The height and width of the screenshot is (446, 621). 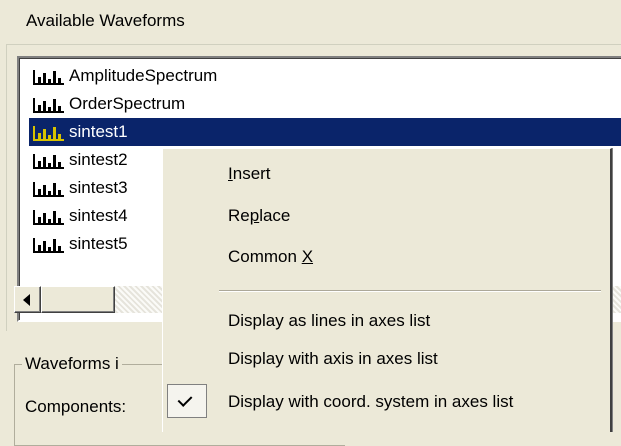 I want to click on list-item-label: sintest2, so click(x=98, y=159).